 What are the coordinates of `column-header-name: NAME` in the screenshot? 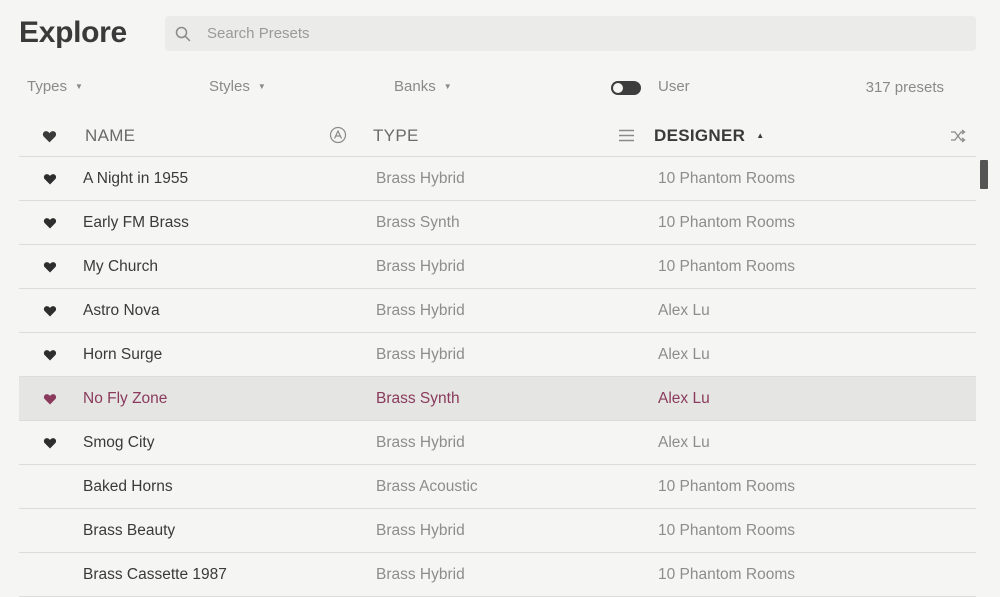 It's located at (110, 136).